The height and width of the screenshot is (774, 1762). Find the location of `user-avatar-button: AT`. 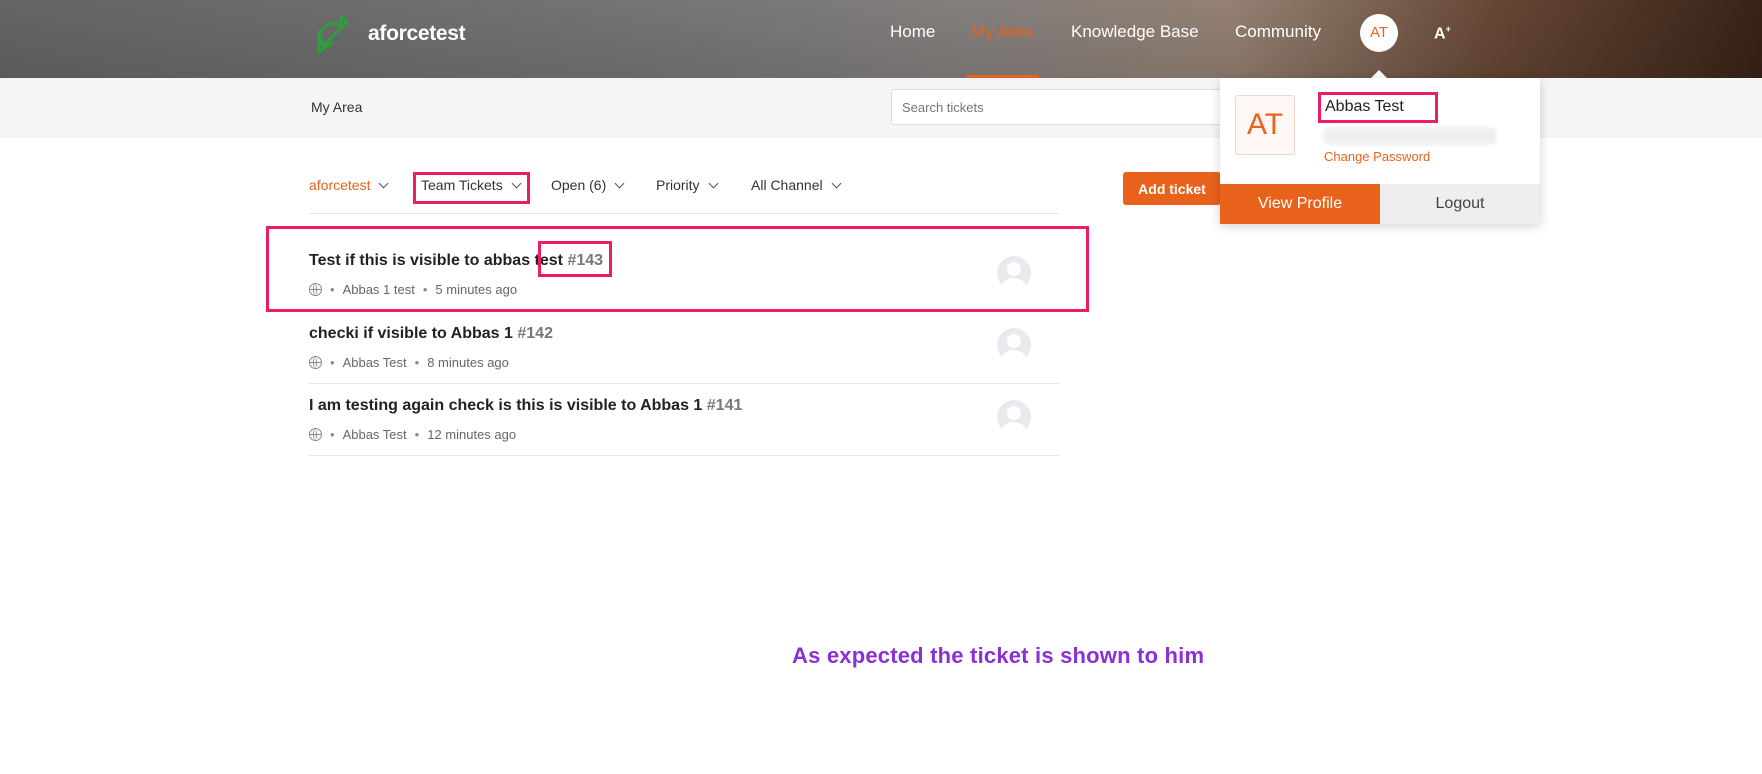

user-avatar-button: AT is located at coordinates (1379, 33).